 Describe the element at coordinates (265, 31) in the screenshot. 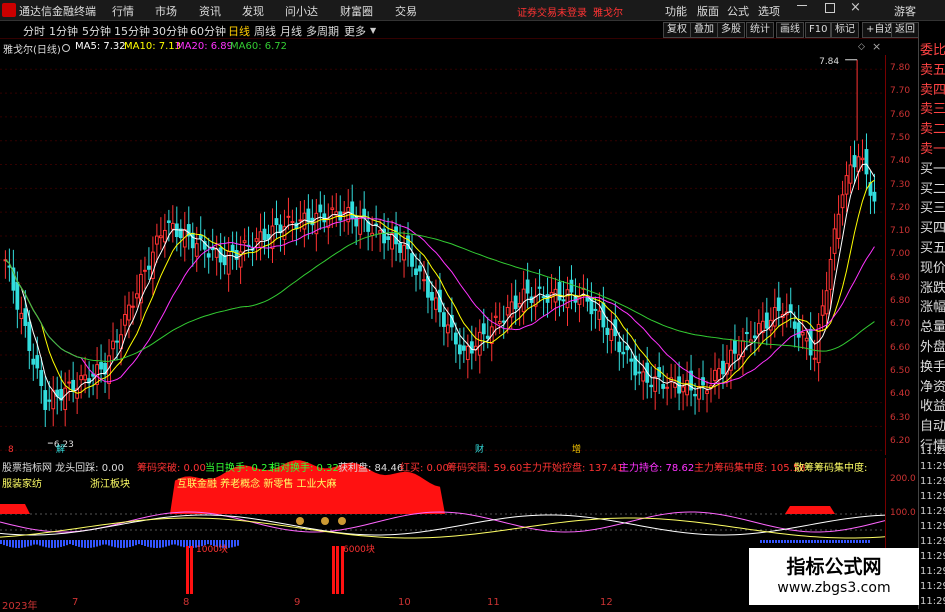

I see `period-weekly: 周线` at that location.